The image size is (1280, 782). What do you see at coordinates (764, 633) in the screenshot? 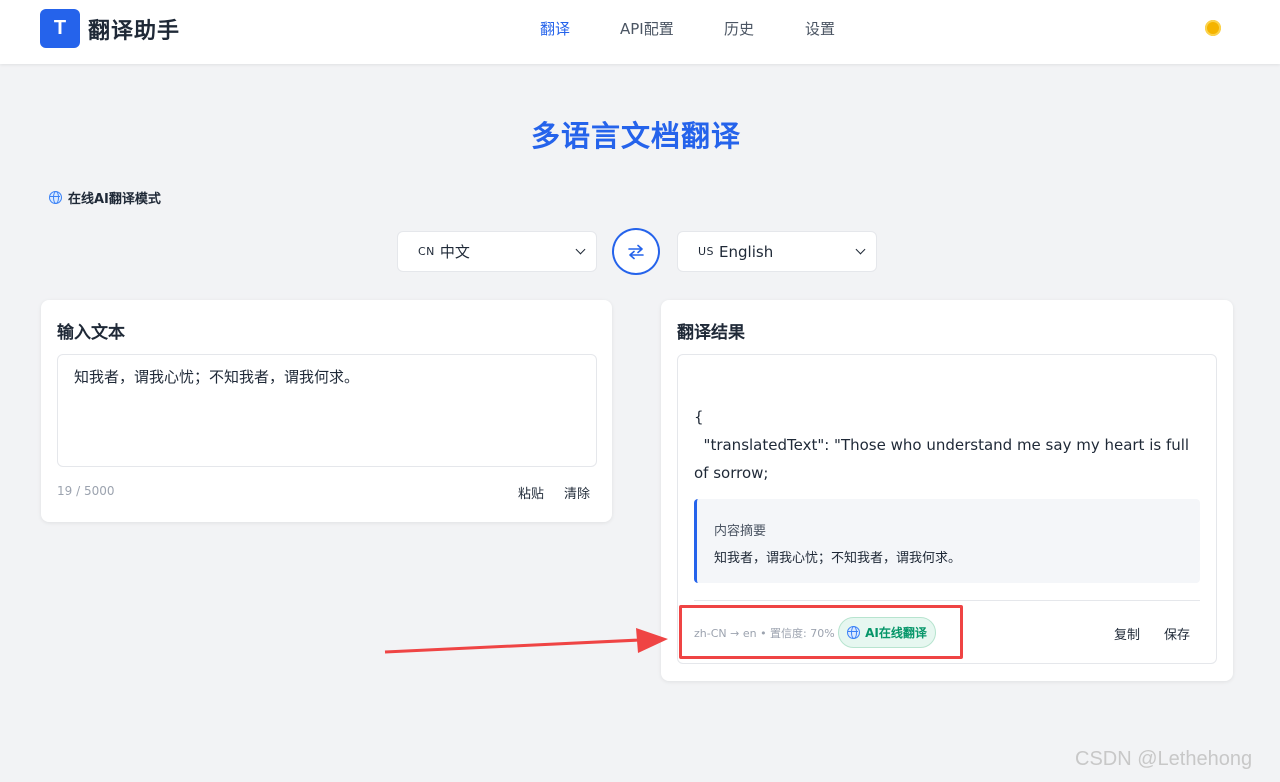
I see `translation-meta: zh-CN → en • 置信度: 70%` at bounding box center [764, 633].